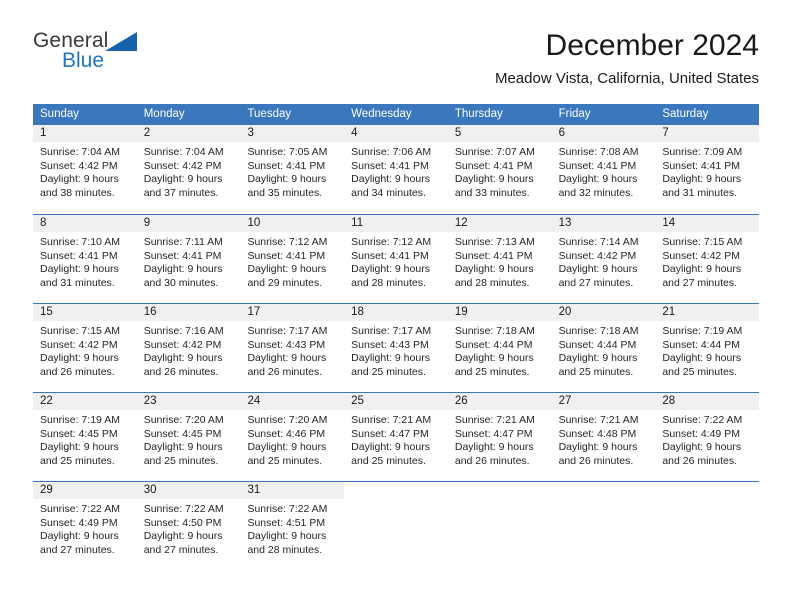 The height and width of the screenshot is (612, 792). Describe the element at coordinates (597, 433) in the screenshot. I see `sunset-text: Sunset: 4:48 PM` at that location.